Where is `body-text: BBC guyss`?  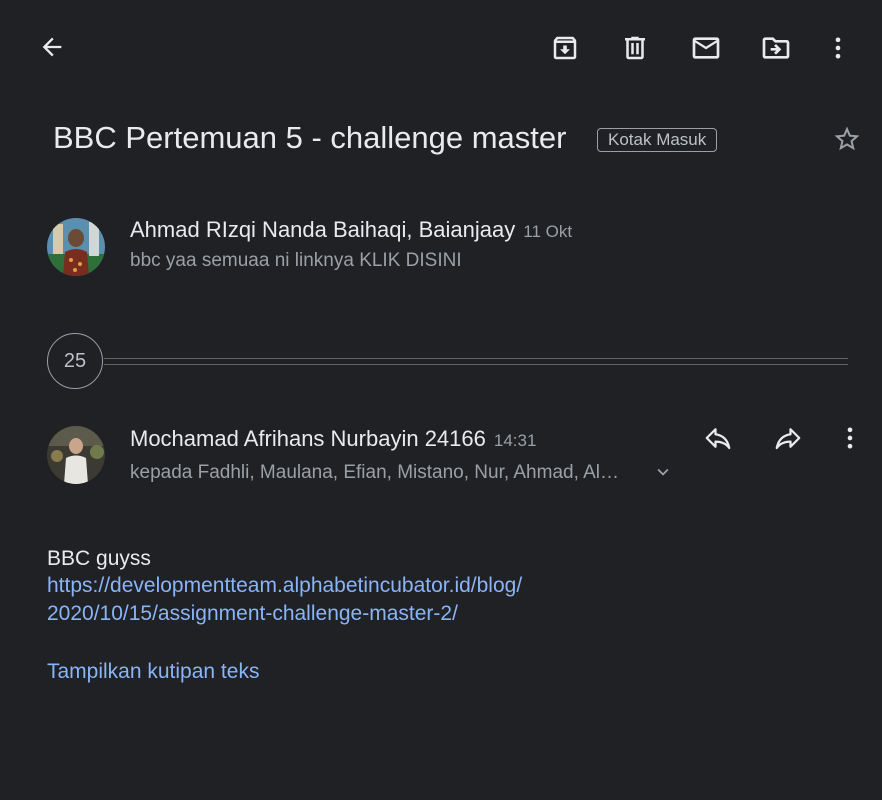 body-text: BBC guyss is located at coordinates (99, 558).